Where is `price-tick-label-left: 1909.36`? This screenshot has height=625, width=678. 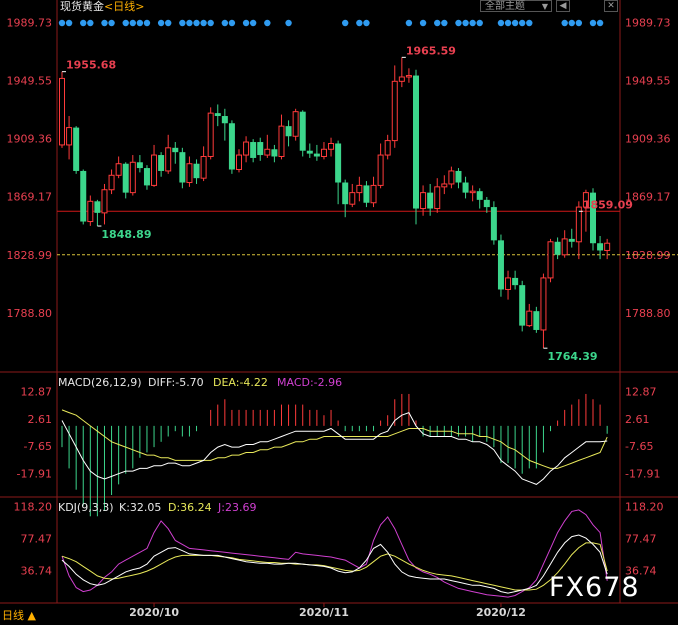
price-tick-label-left: 1909.36 is located at coordinates (30, 139).